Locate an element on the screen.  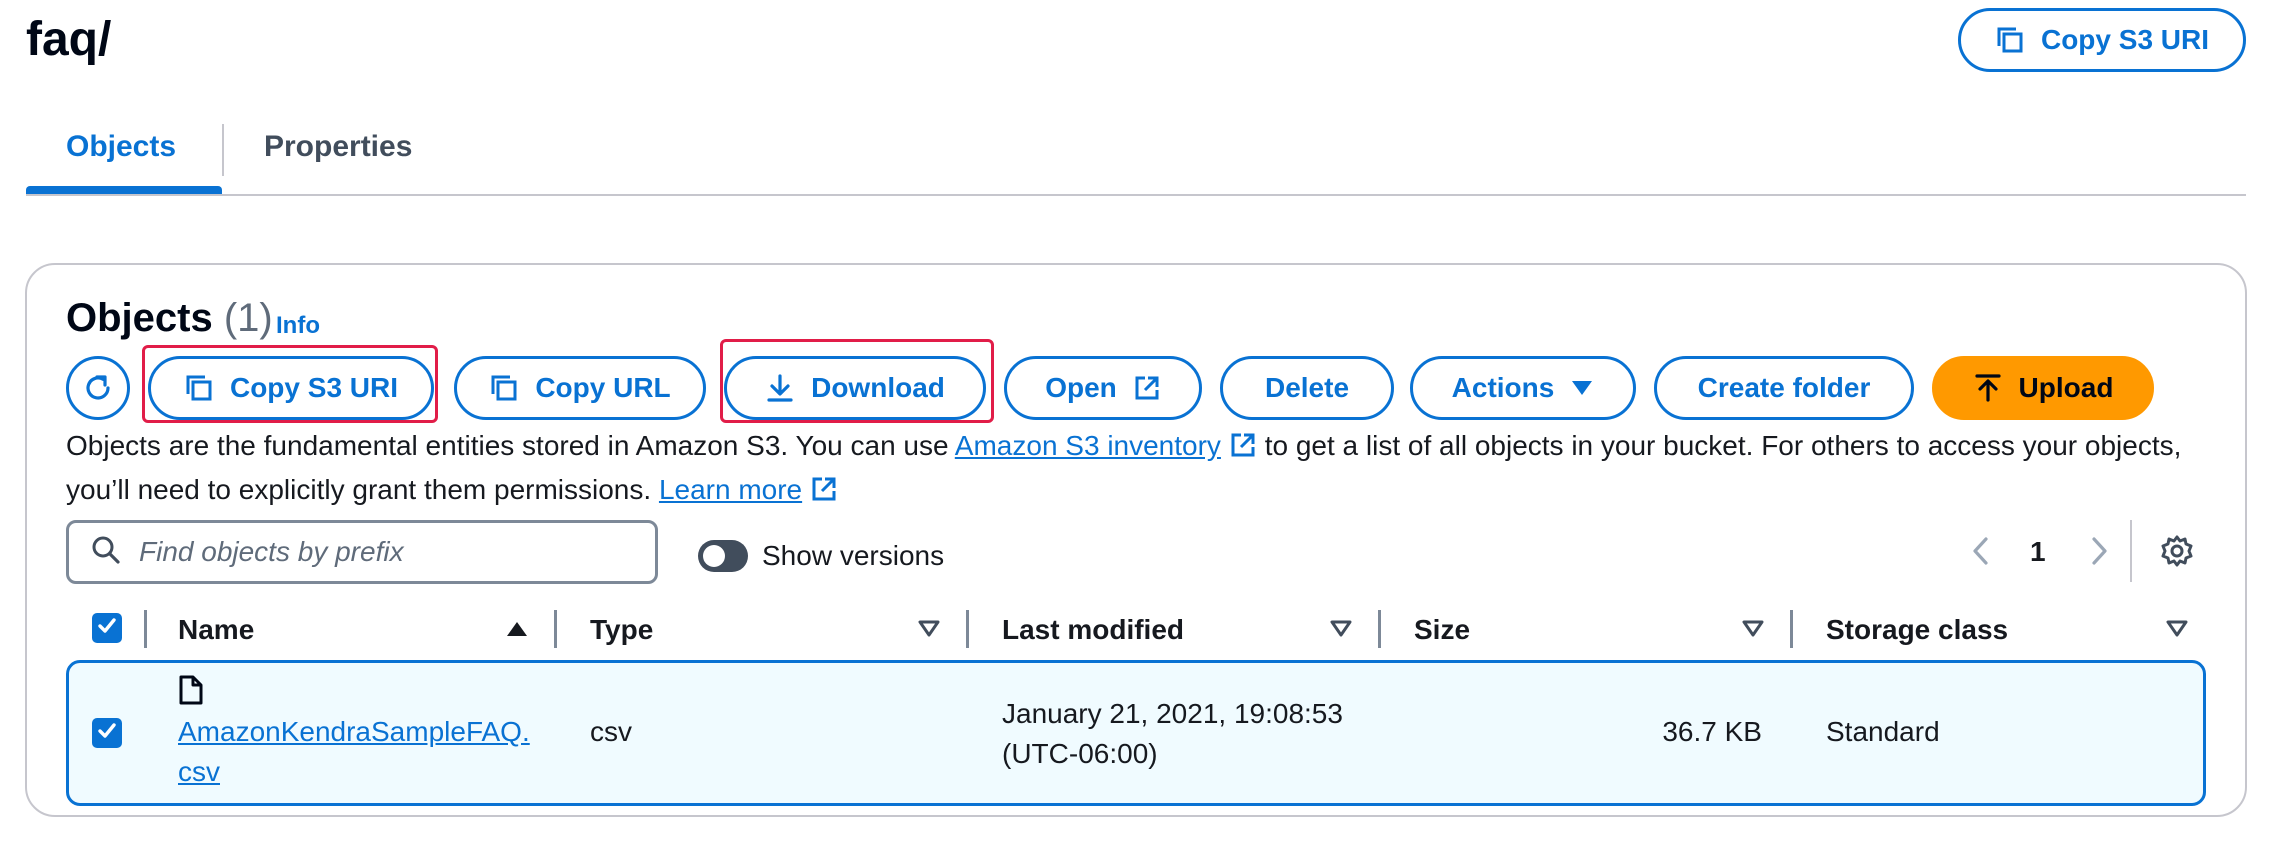
file-icon is located at coordinates (191, 692).